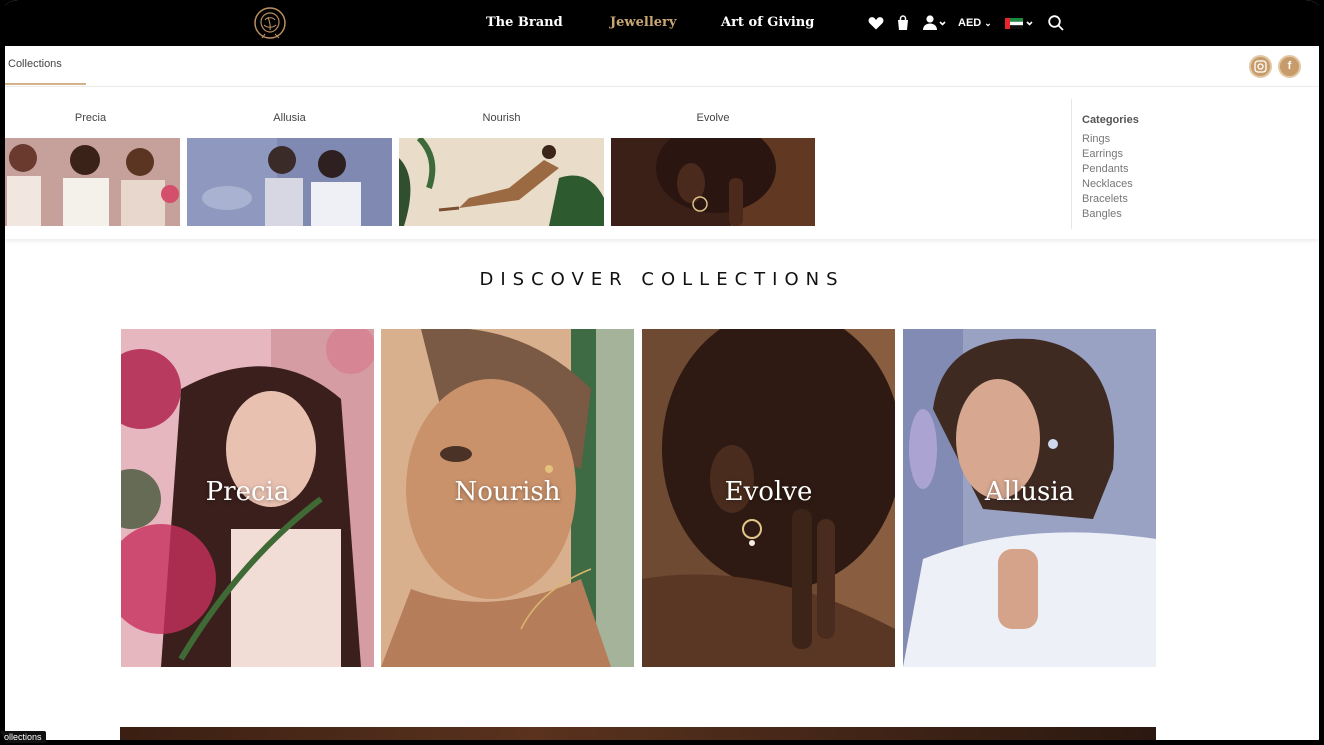  I want to click on active-tab-underline, so click(45, 84).